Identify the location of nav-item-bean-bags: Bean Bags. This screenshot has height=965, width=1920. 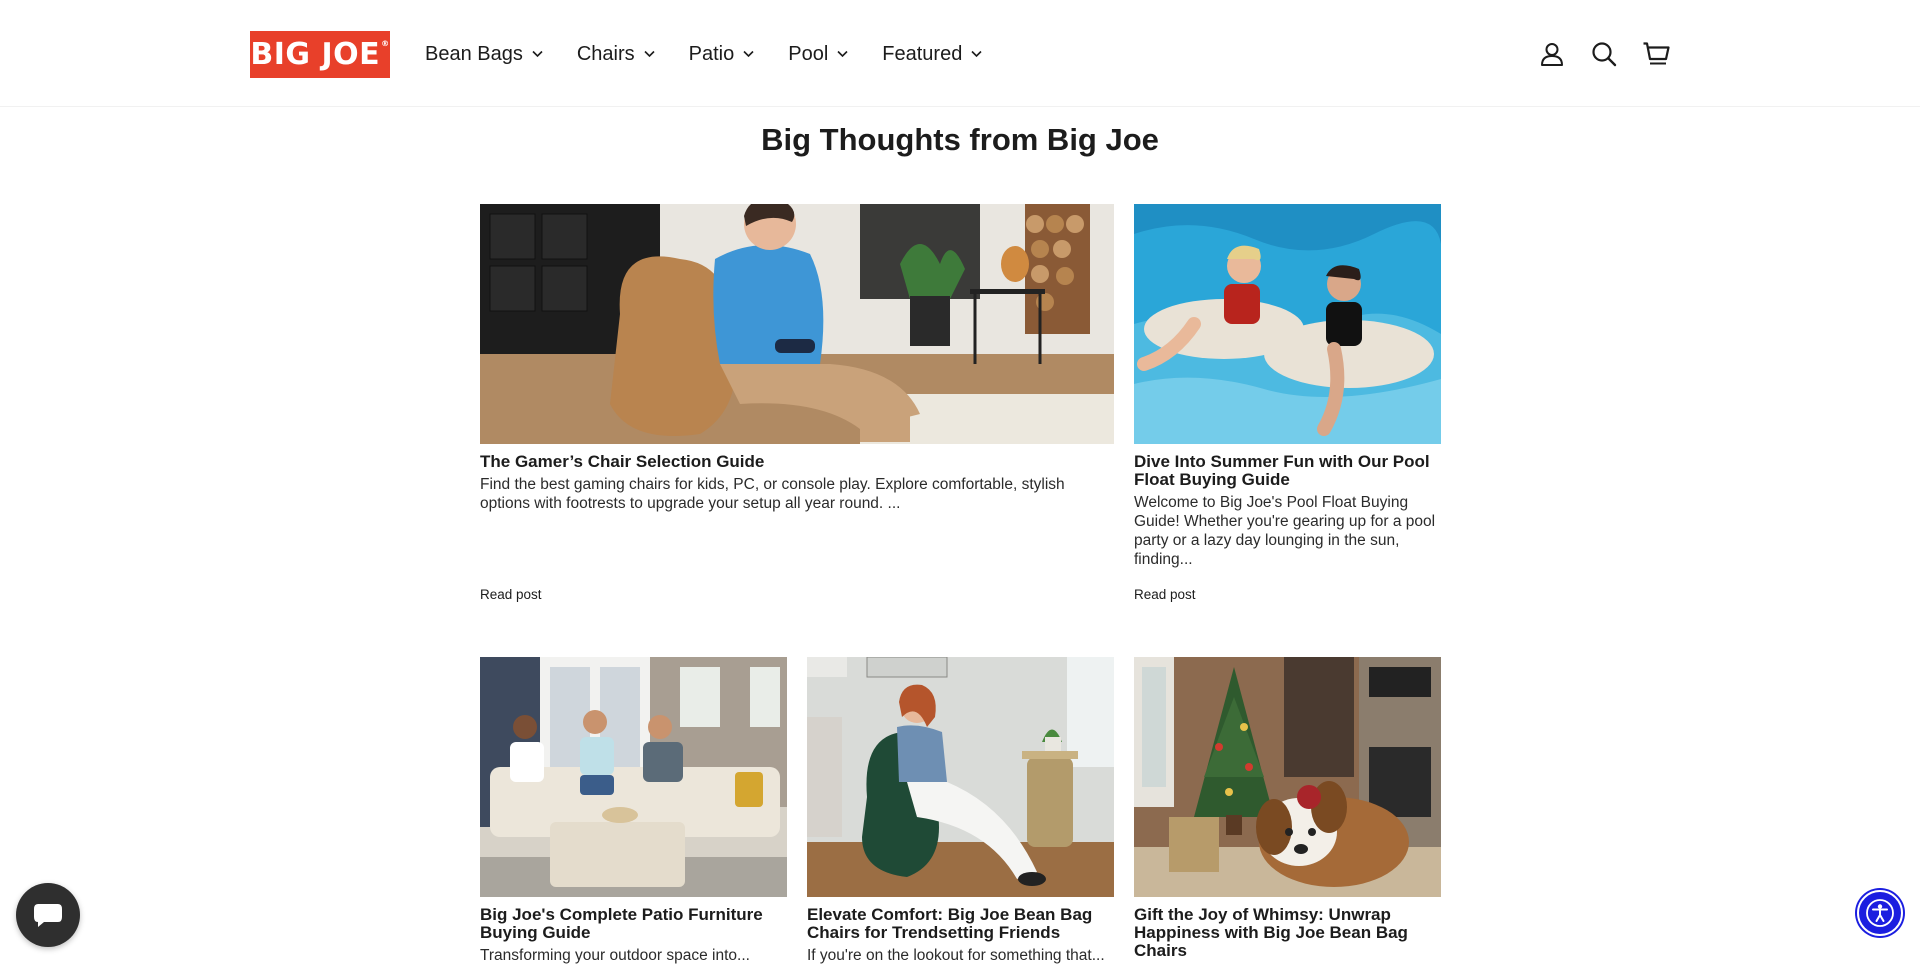
(484, 54).